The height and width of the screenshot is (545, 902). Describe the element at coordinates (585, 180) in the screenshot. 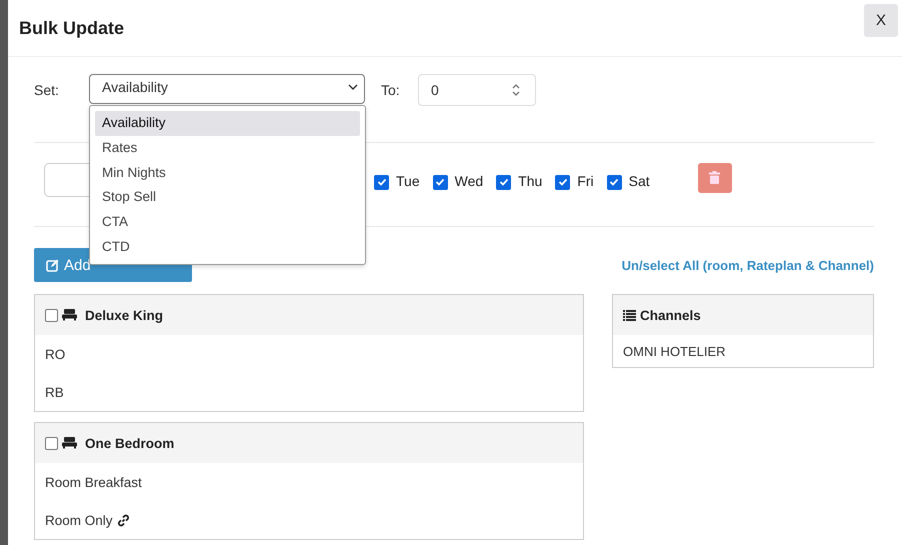

I see `day-label: Fri` at that location.